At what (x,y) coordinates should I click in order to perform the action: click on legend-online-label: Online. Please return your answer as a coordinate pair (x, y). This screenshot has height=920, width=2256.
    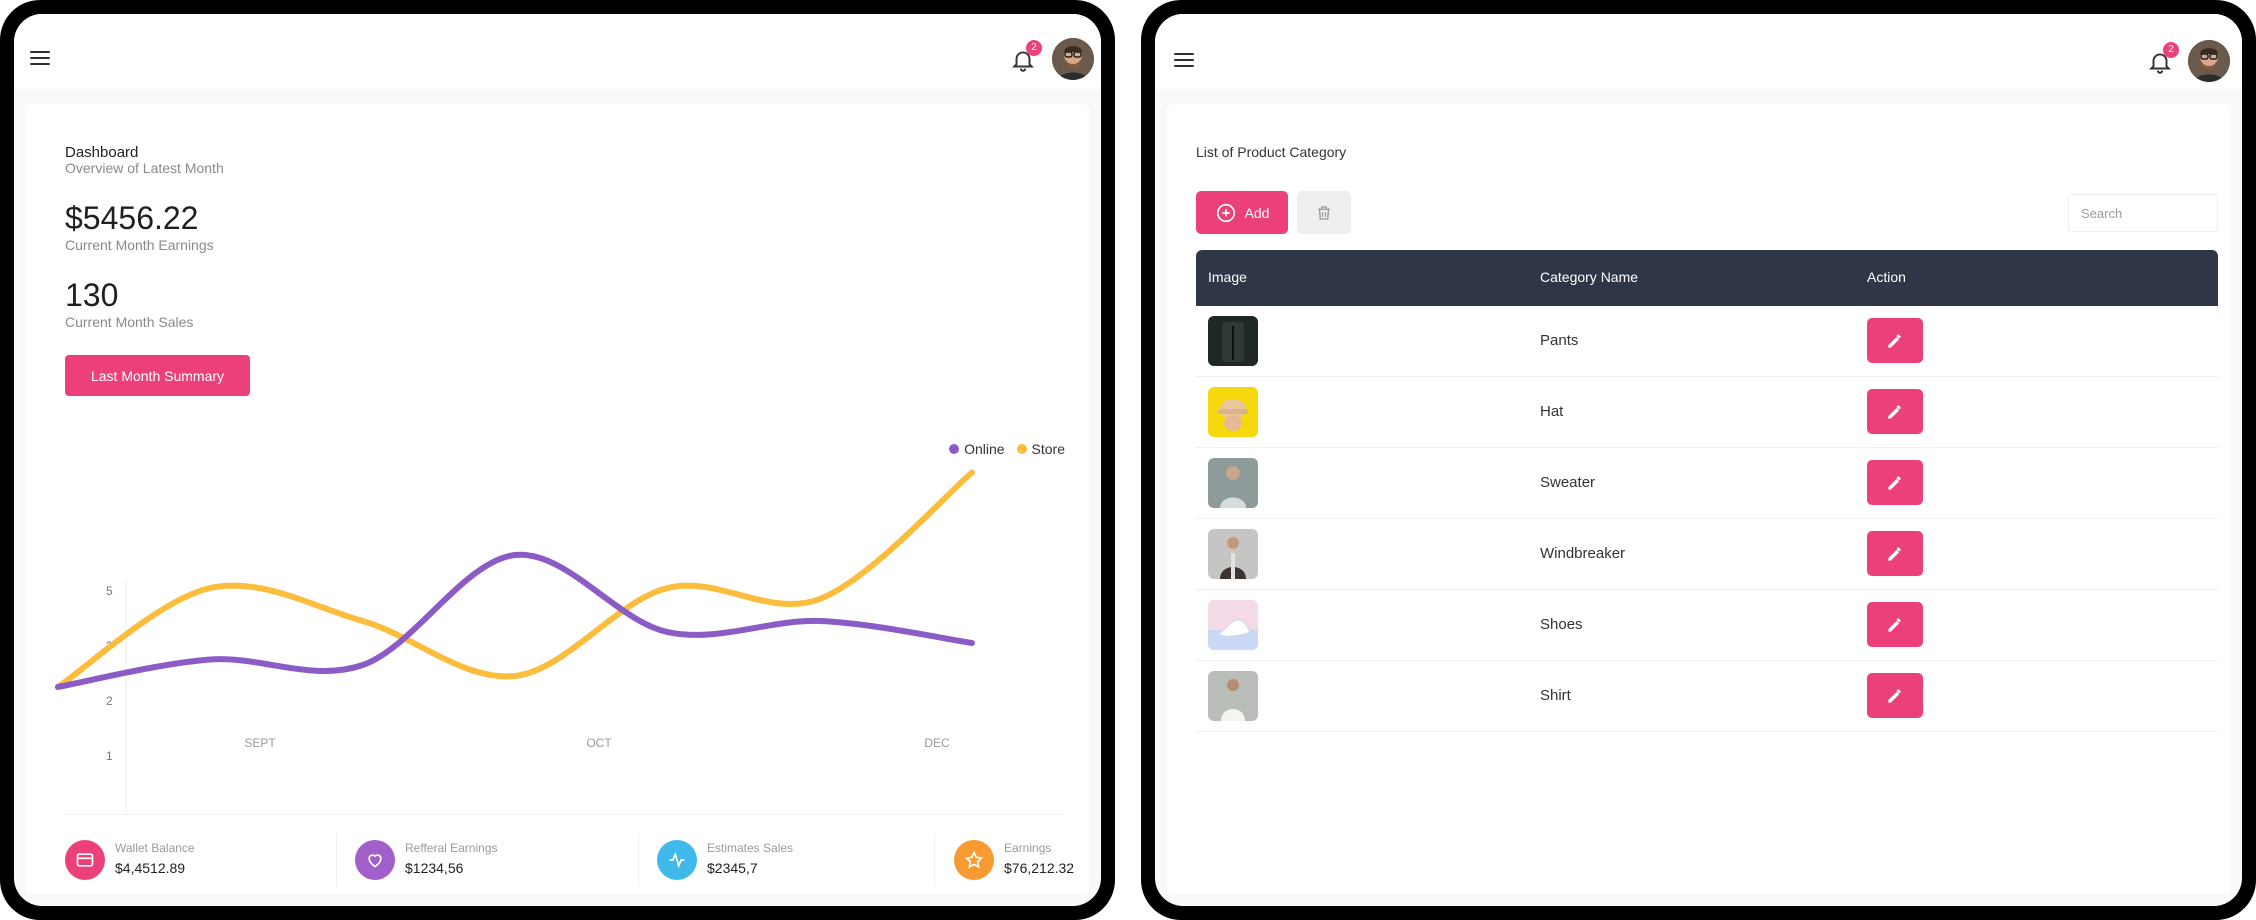
    Looking at the image, I should click on (984, 449).